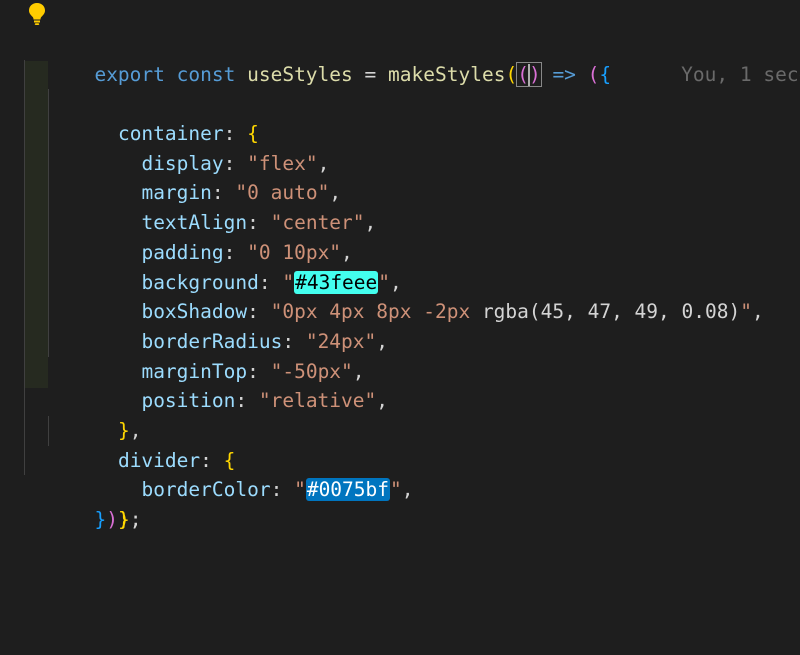  What do you see at coordinates (412, 340) in the screenshot?
I see `code-line: marginTop: "-50px",` at bounding box center [412, 340].